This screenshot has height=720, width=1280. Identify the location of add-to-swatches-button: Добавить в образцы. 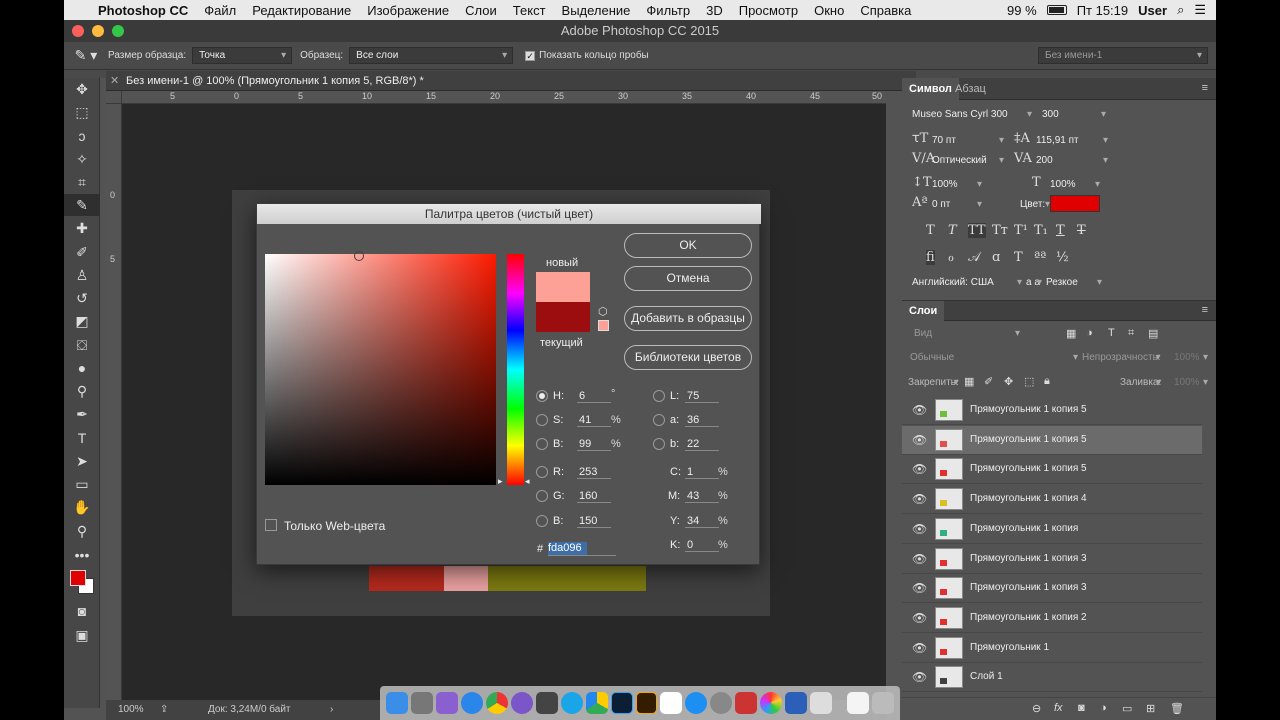
(688, 318).